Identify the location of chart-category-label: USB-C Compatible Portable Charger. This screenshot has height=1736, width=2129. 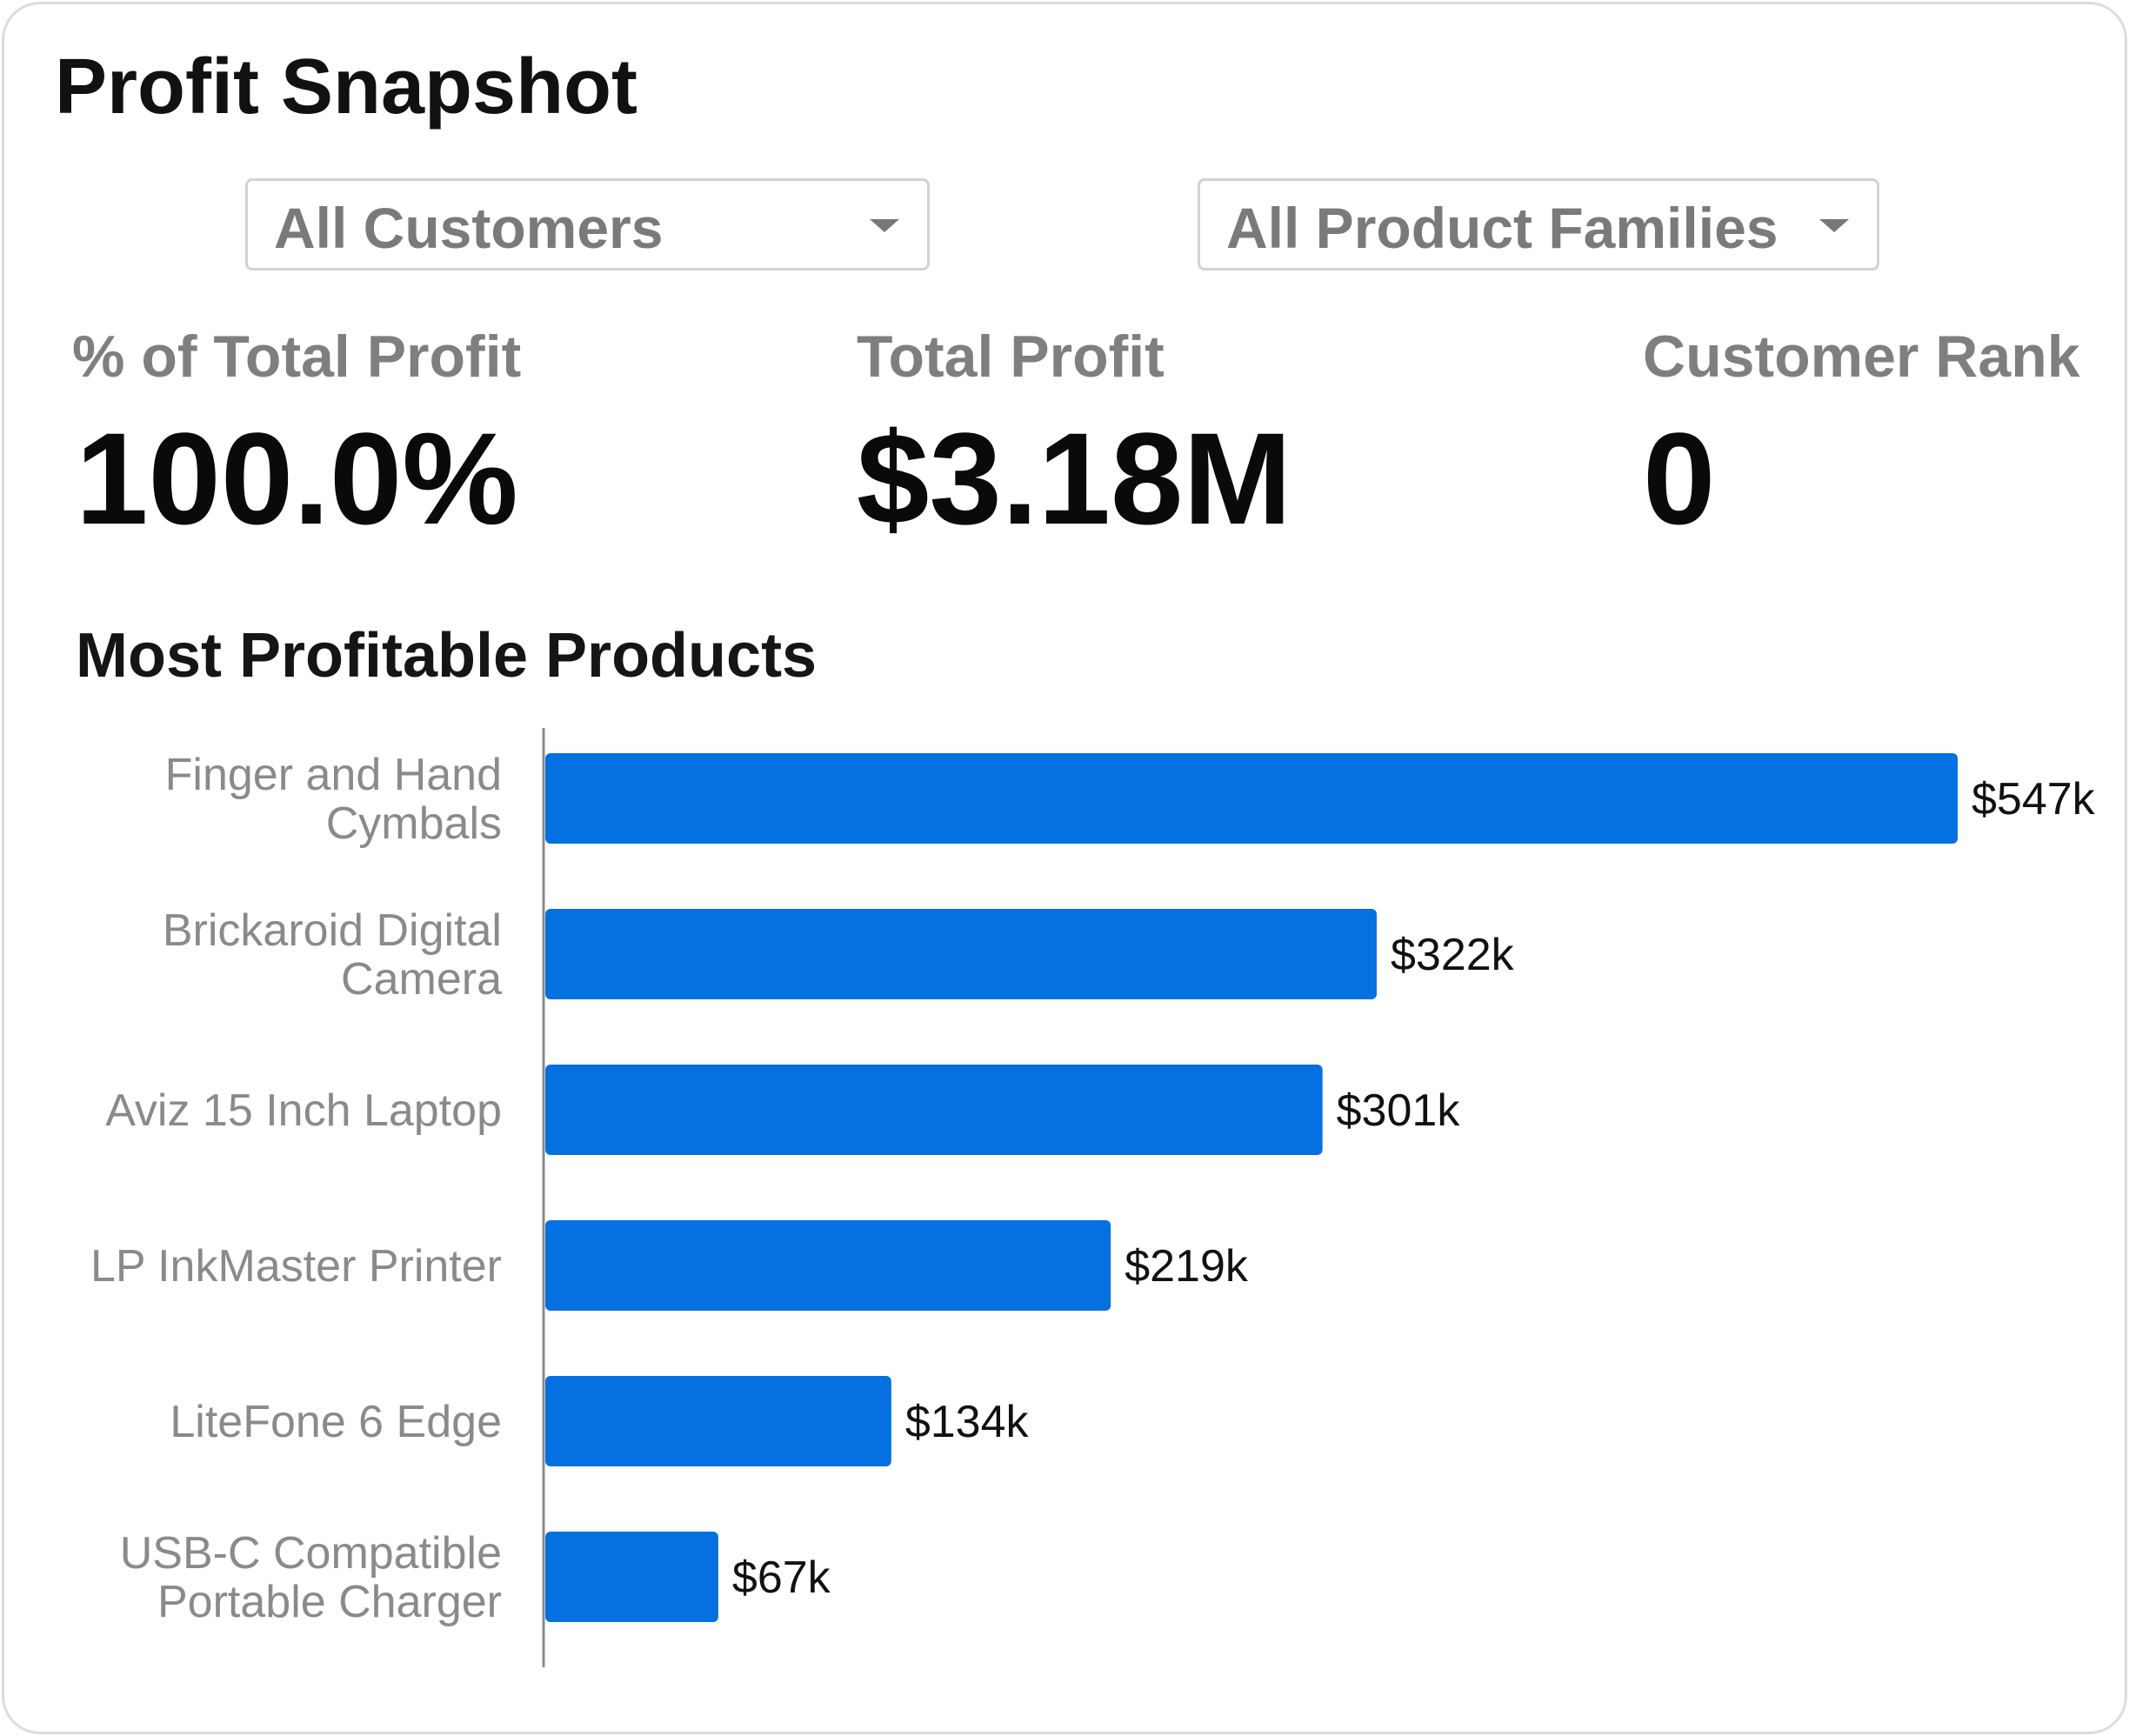
(311, 1577).